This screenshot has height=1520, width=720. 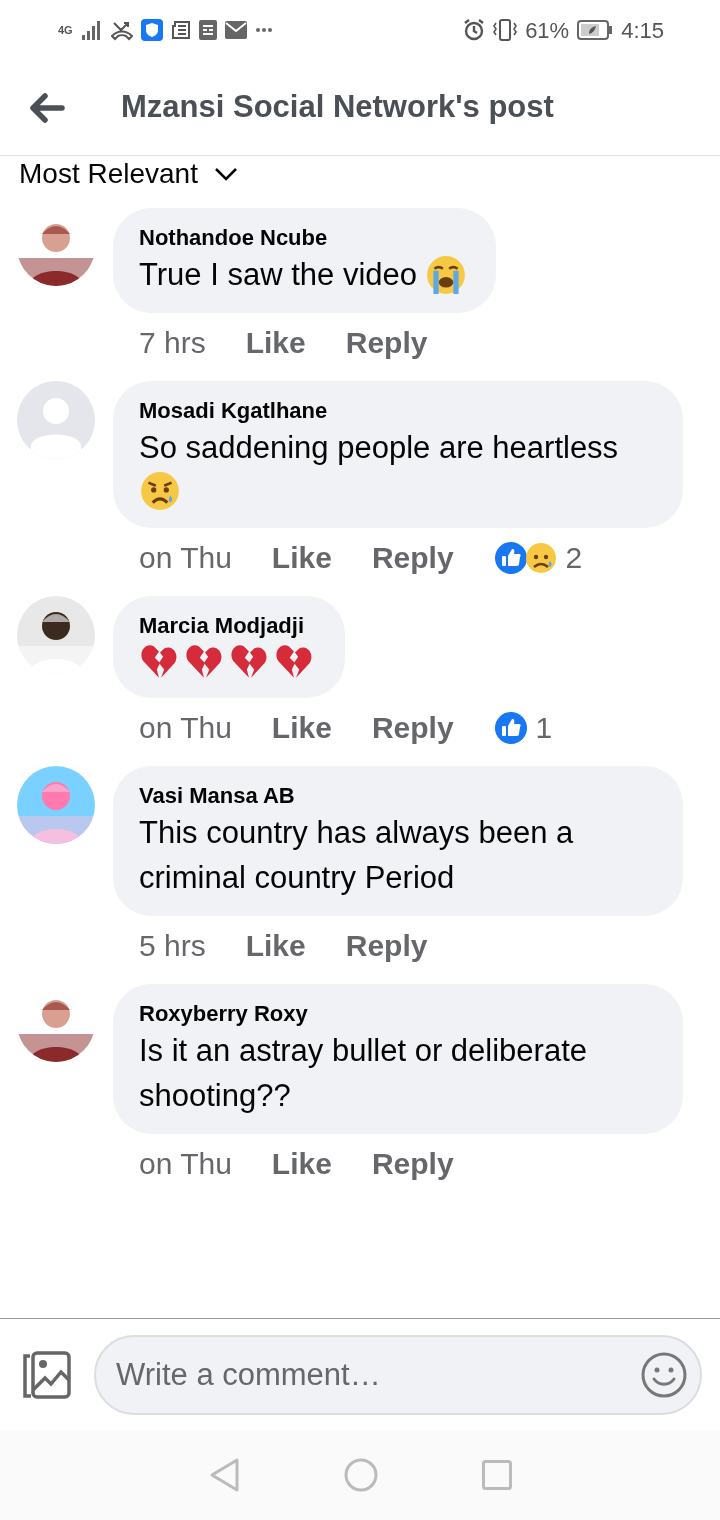 I want to click on comment-text: True I saw the video, so click(x=278, y=275).